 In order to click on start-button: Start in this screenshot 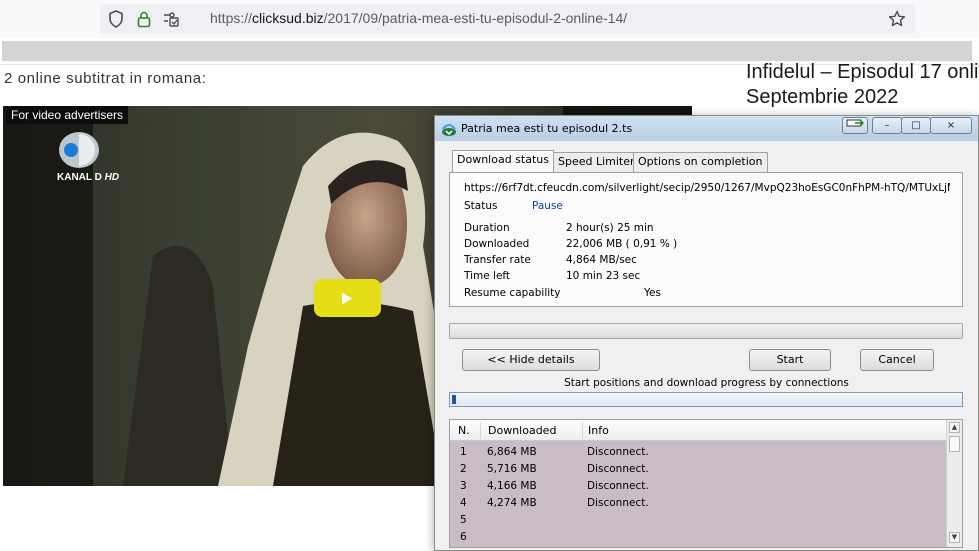, I will do `click(790, 360)`.